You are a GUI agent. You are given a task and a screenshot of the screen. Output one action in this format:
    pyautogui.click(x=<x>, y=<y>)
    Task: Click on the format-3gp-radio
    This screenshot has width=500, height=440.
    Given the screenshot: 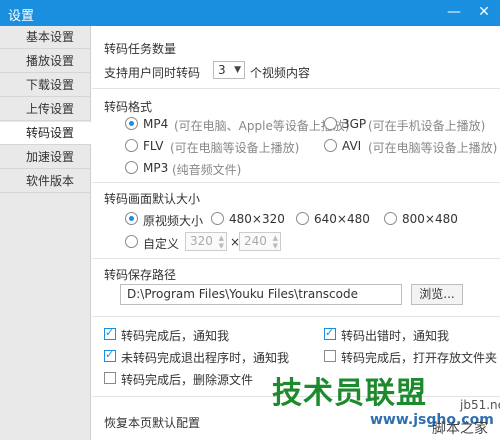 What is the action you would take?
    pyautogui.click(x=330, y=123)
    